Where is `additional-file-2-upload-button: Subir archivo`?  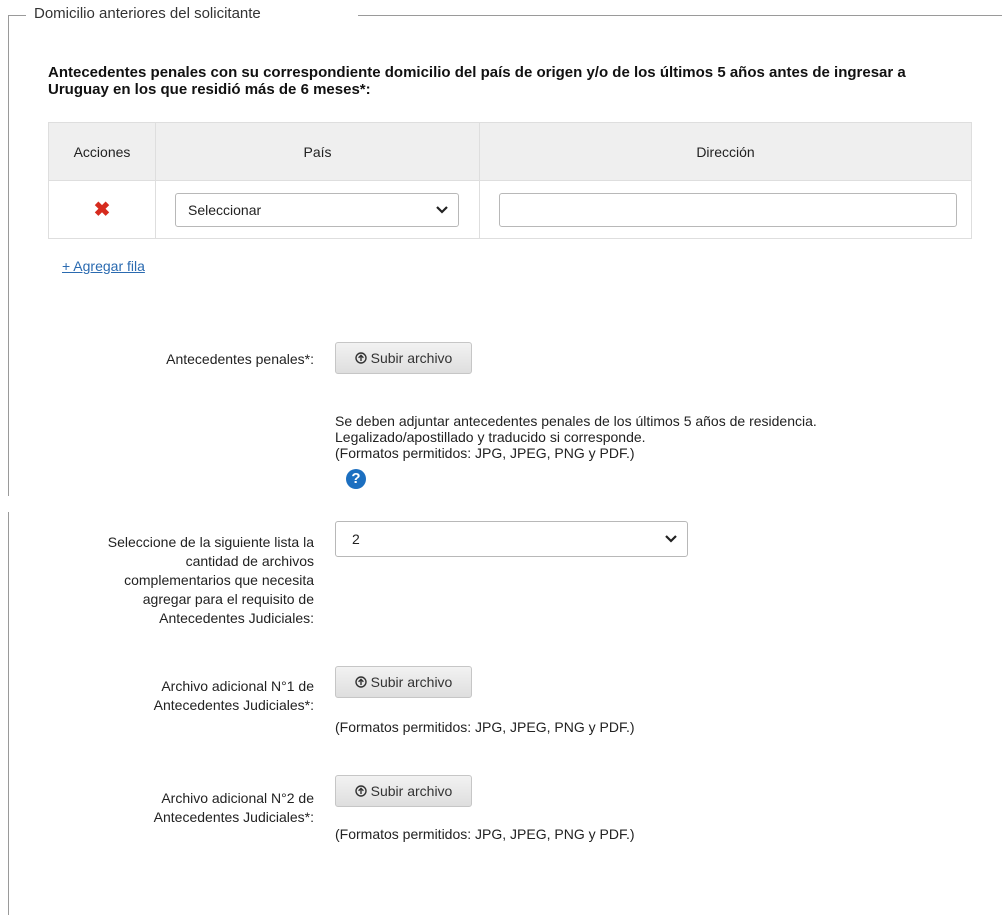 additional-file-2-upload-button: Subir archivo is located at coordinates (403, 791).